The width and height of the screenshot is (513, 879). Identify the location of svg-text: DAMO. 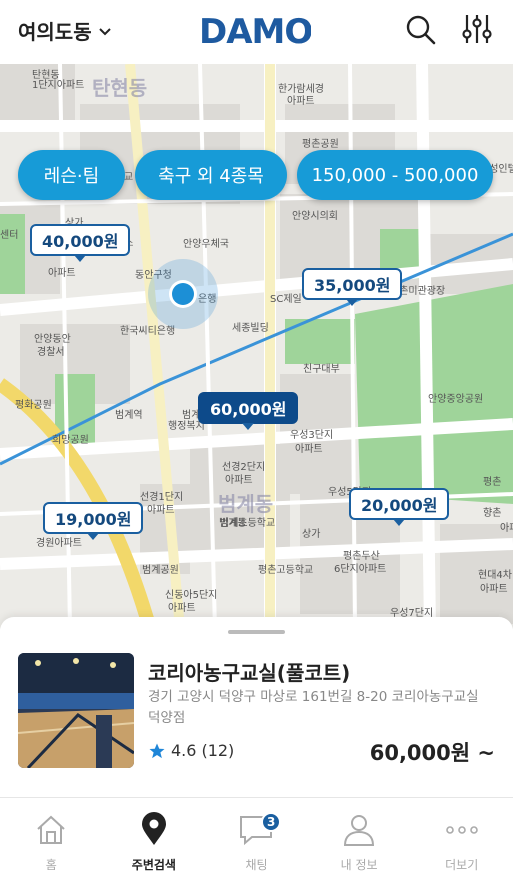
(255, 31).